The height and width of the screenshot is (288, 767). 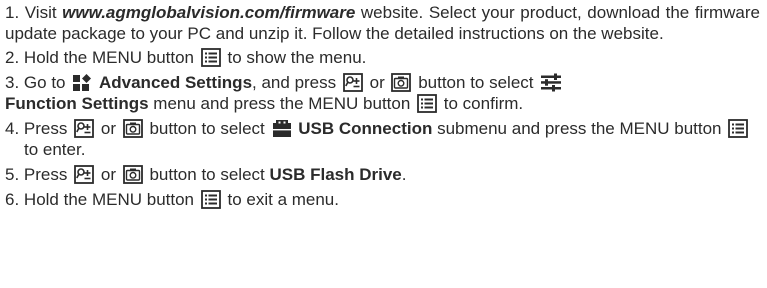 I want to click on step-text: Visit, so click(x=40, y=12).